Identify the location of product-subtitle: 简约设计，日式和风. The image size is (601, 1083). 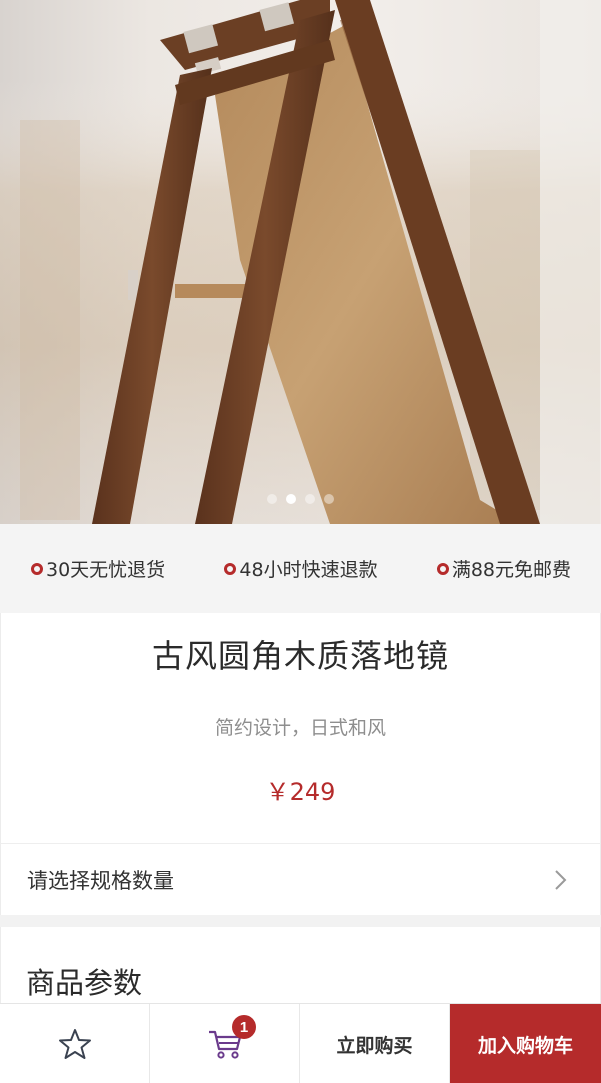
(300, 728).